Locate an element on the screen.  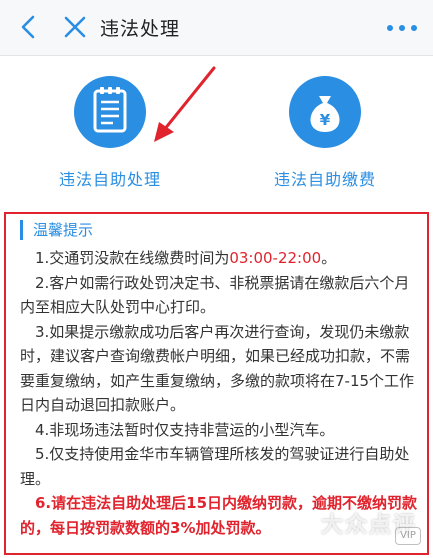
self-service-payment-button: ¥ 违法自助缴费 is located at coordinates (325, 133).